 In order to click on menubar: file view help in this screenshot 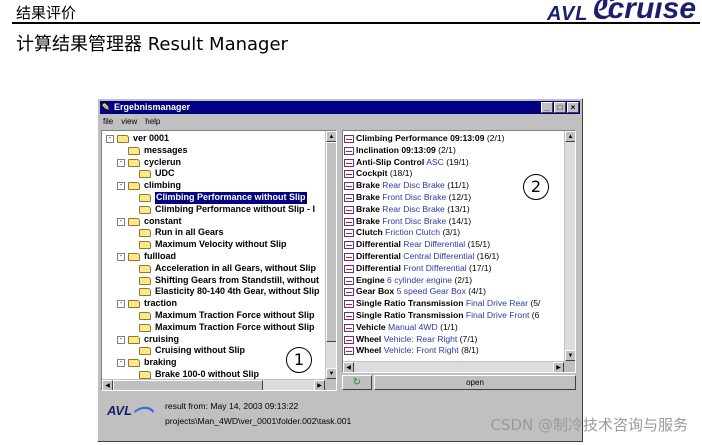, I will do `click(340, 122)`.